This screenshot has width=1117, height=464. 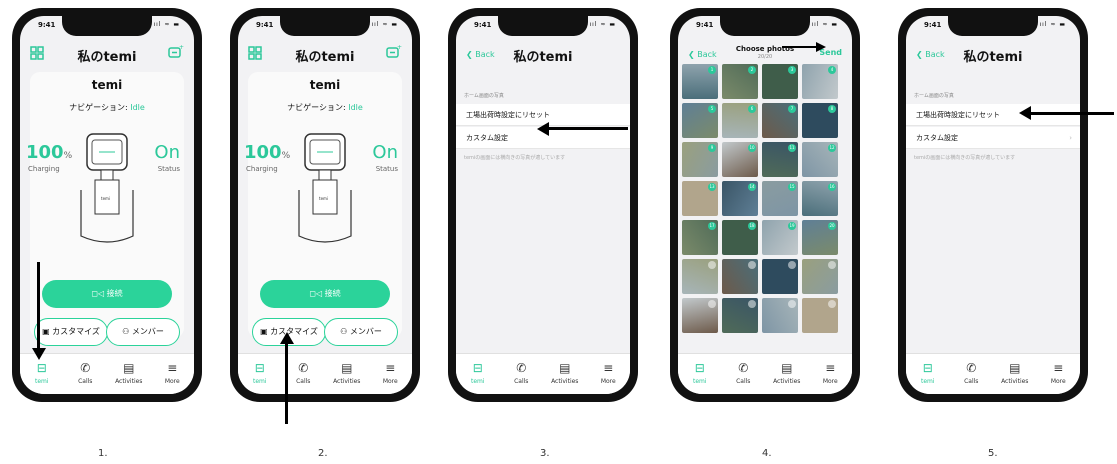 What do you see at coordinates (345, 331) in the screenshot?
I see `people-icon: ⚇` at bounding box center [345, 331].